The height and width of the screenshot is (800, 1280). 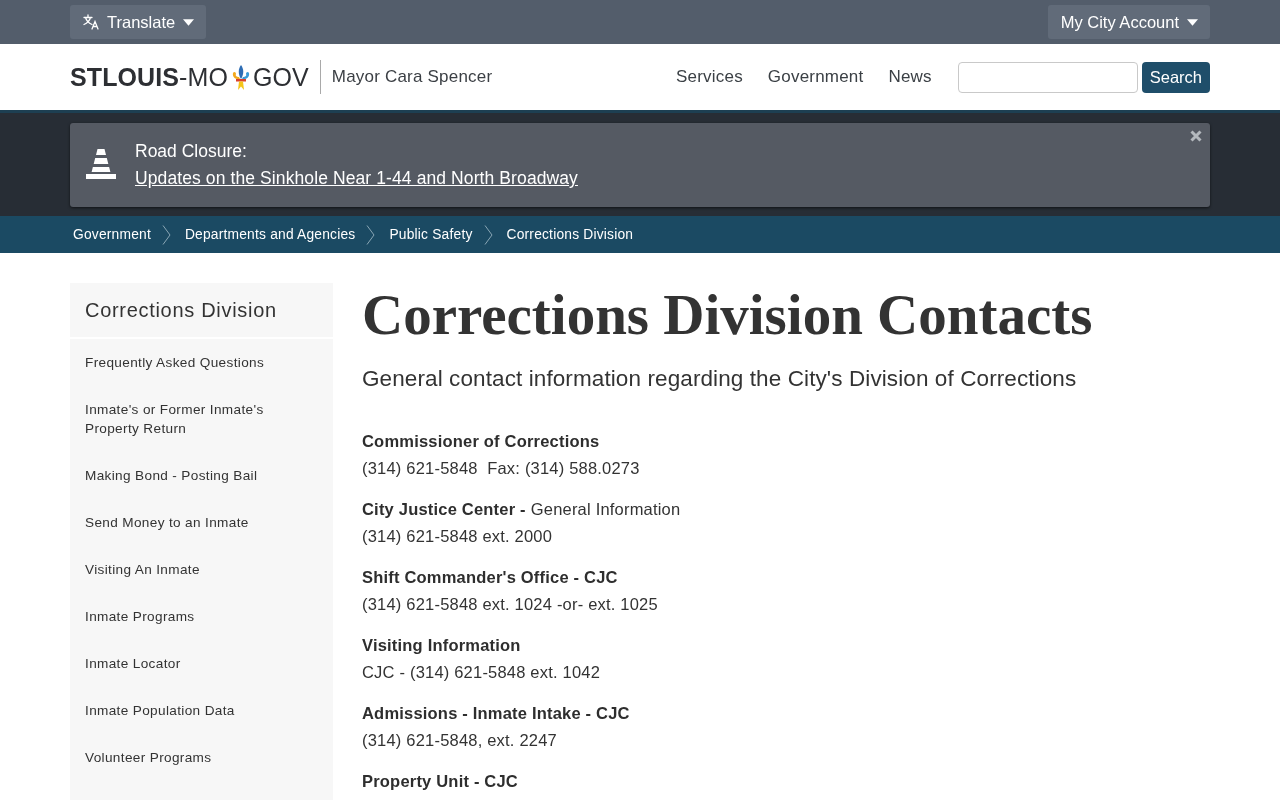 What do you see at coordinates (728, 315) in the screenshot?
I see `page-title: Corrections Division Contacts` at bounding box center [728, 315].